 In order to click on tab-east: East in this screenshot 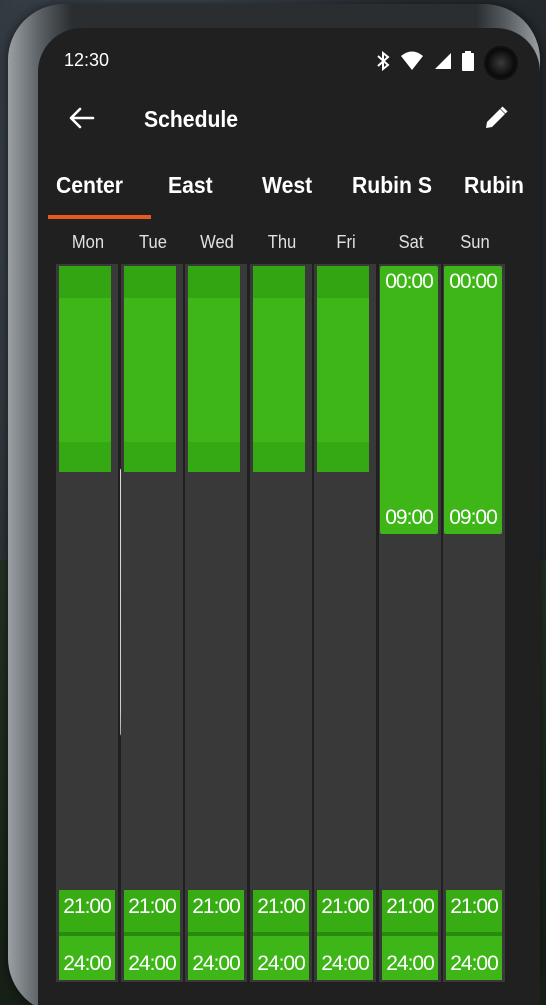, I will do `click(190, 192)`.